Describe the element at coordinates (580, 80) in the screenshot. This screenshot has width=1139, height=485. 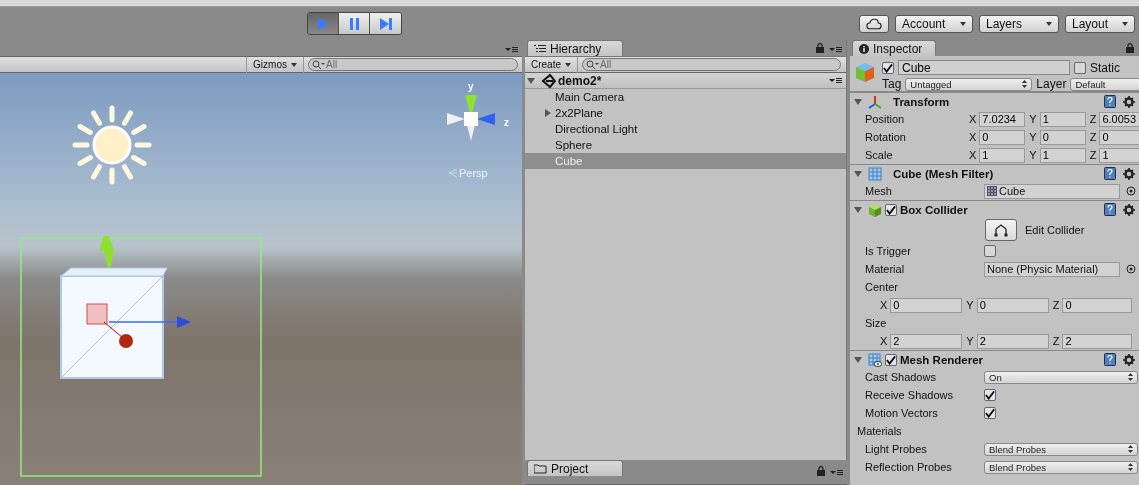
I see `scene-name: demo2*` at that location.